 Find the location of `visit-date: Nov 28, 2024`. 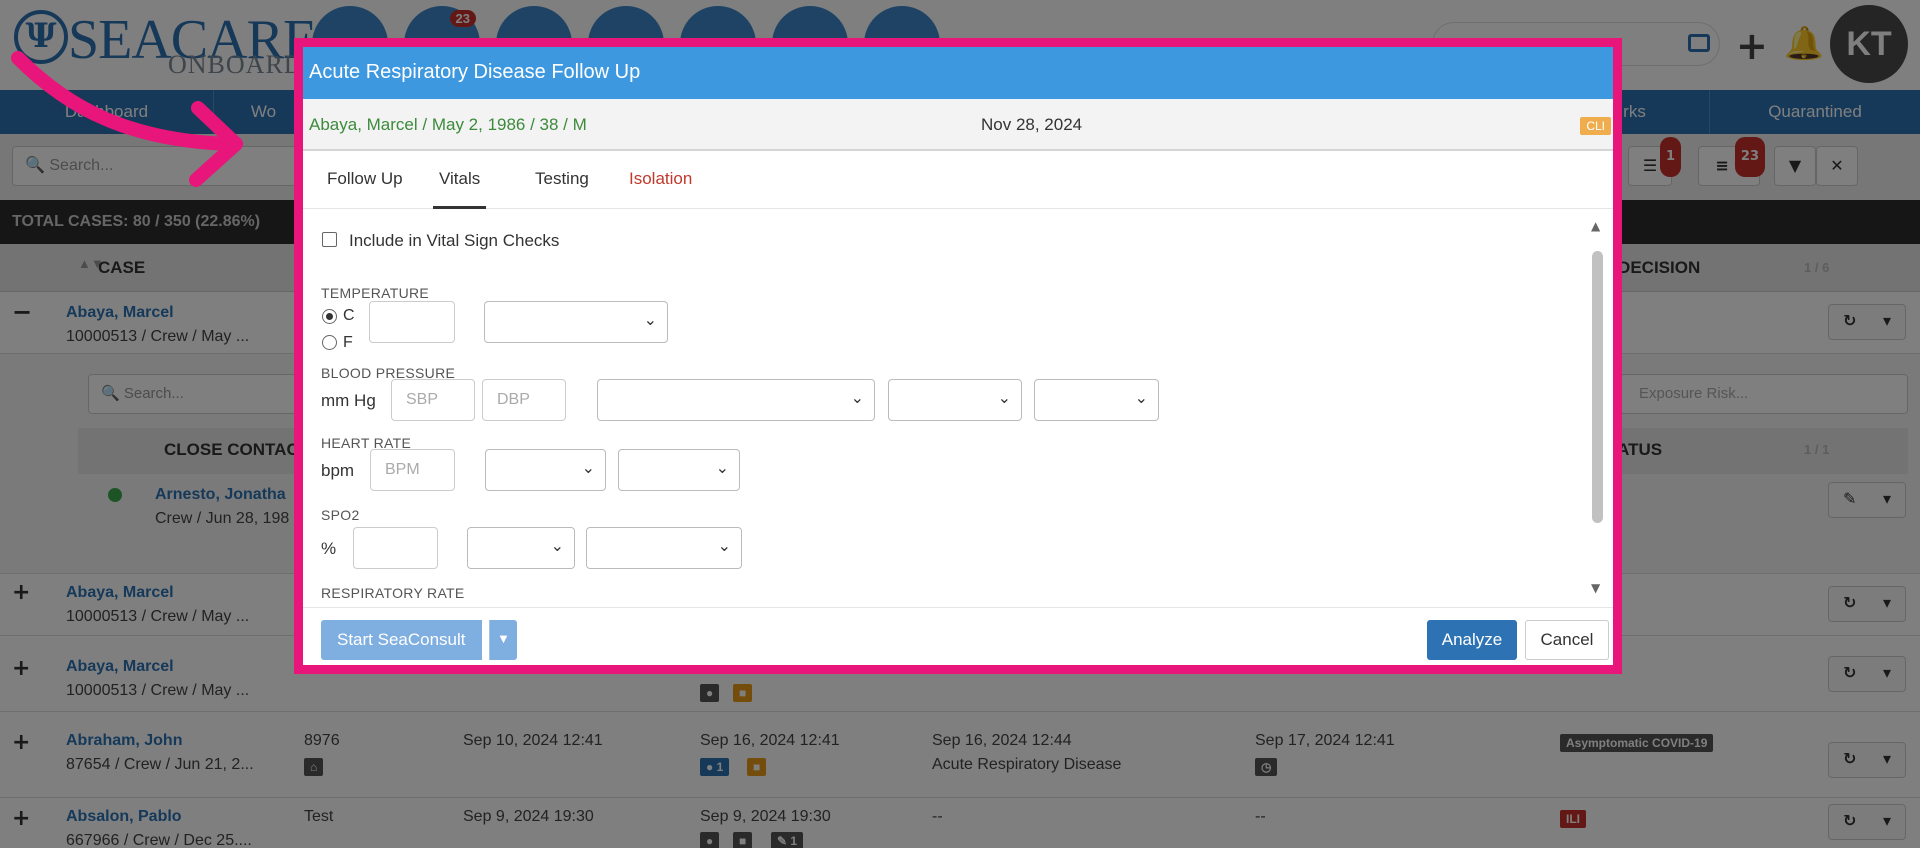

visit-date: Nov 28, 2024 is located at coordinates (1032, 124).